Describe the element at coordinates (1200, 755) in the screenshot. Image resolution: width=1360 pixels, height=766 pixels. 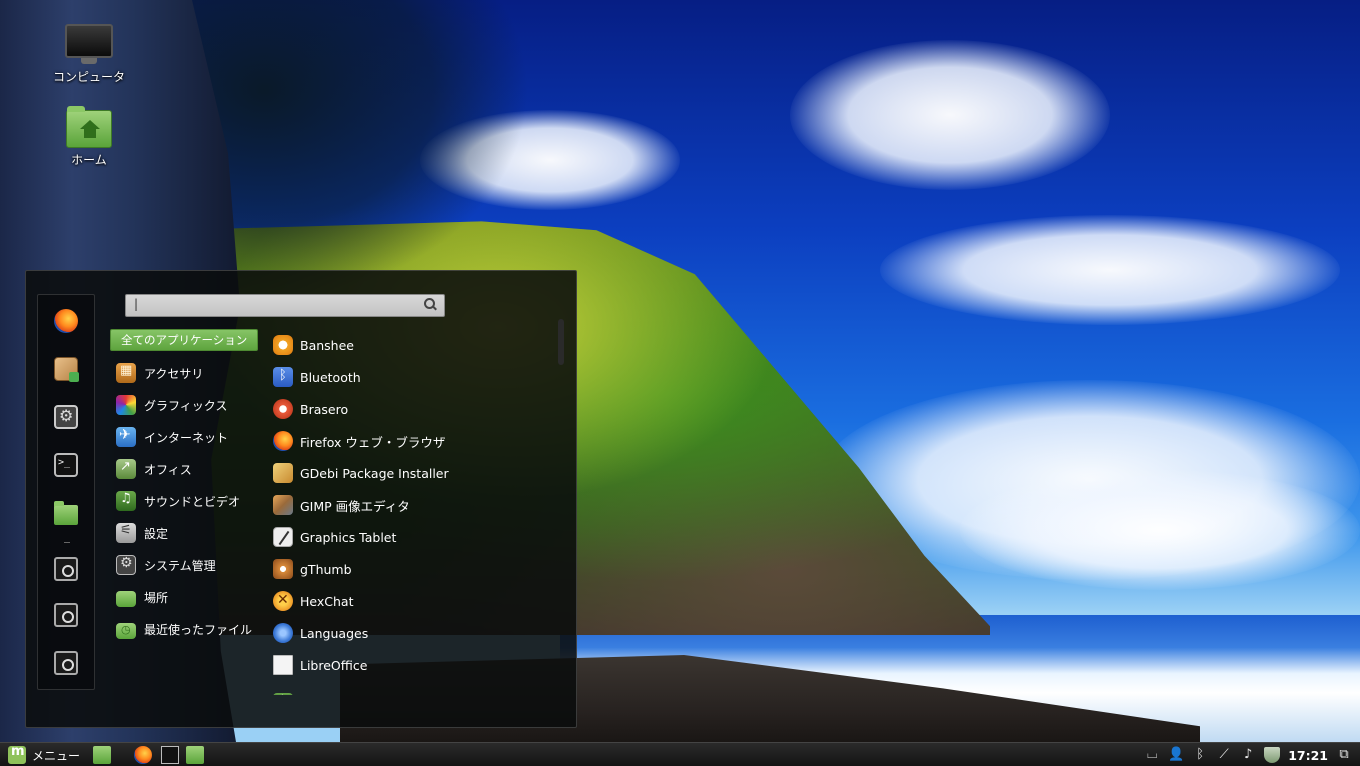
I see `bluetooth-icon: ᛒ` at that location.